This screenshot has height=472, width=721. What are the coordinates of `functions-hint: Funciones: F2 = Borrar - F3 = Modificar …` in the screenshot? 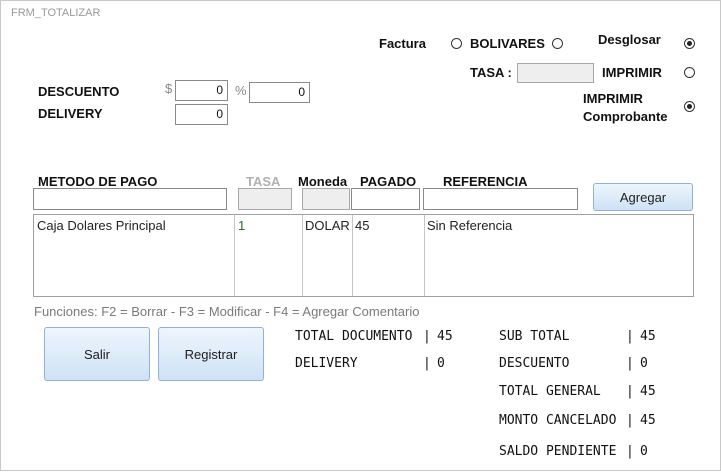 It's located at (227, 311).